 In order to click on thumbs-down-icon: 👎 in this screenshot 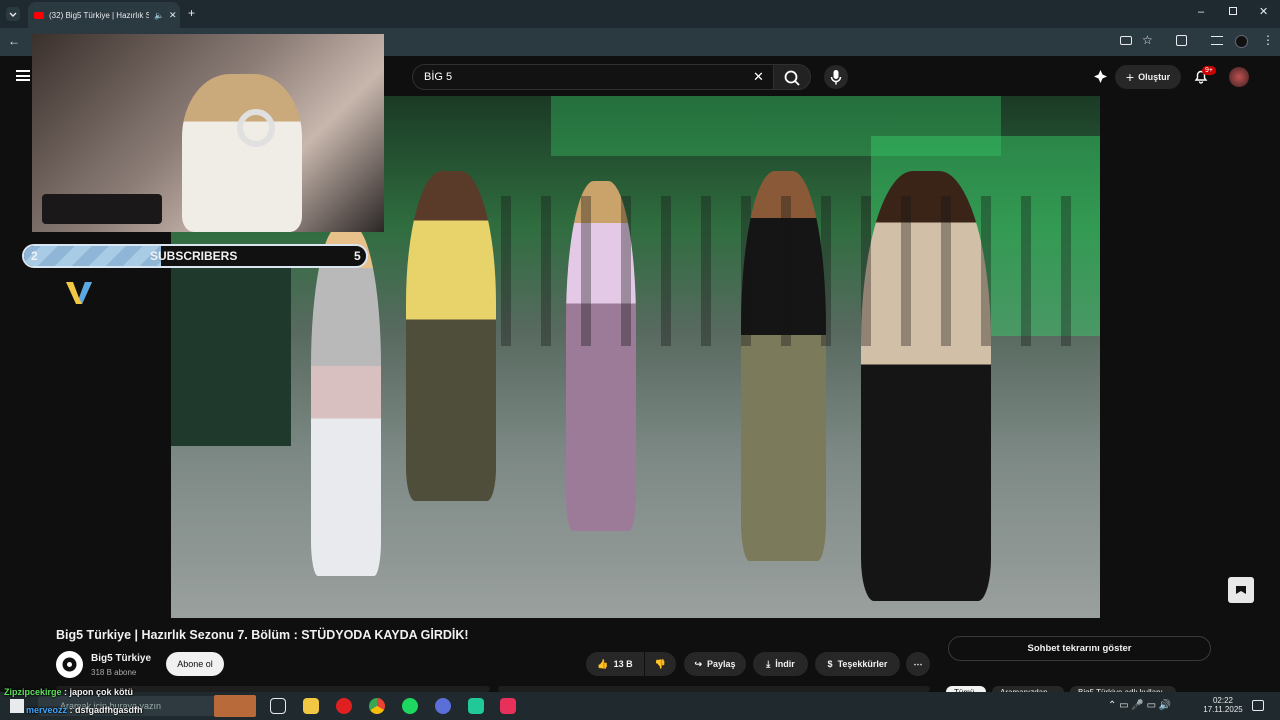, I will do `click(660, 663)`.